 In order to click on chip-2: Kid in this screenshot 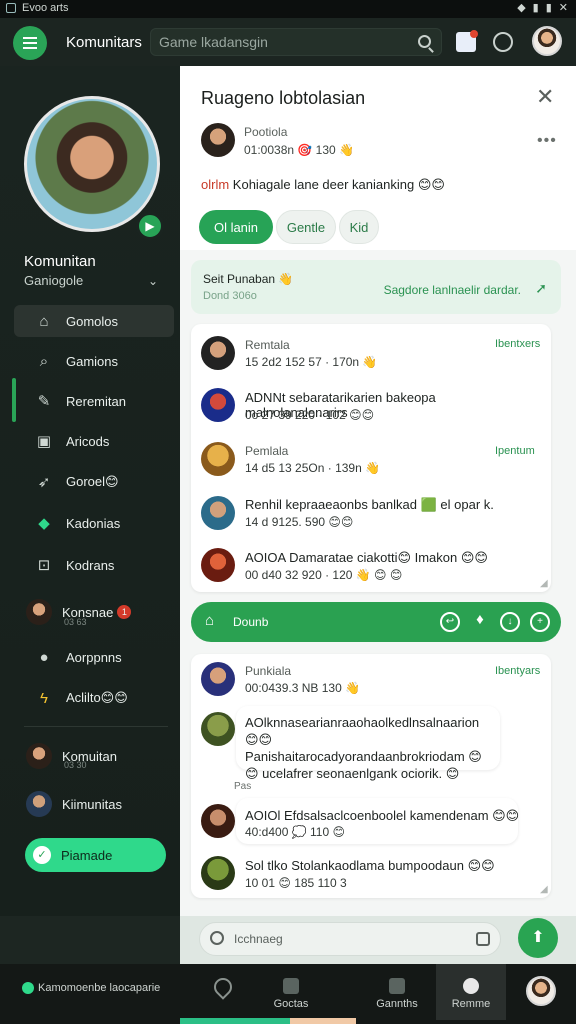, I will do `click(359, 227)`.